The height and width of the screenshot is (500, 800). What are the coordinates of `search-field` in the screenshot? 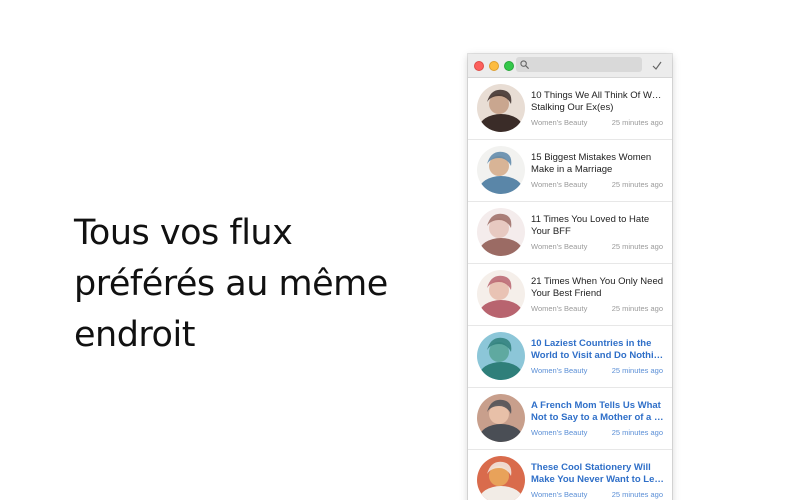 It's located at (579, 64).